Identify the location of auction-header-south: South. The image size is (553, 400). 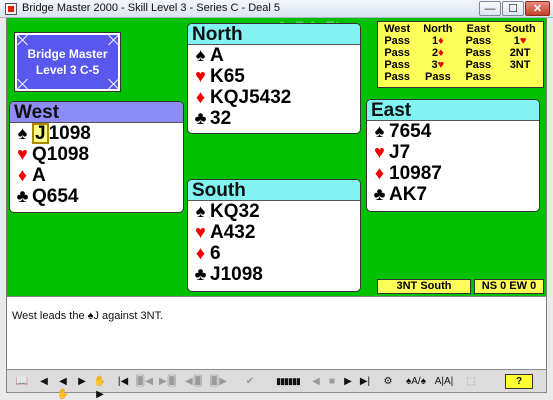
(520, 28).